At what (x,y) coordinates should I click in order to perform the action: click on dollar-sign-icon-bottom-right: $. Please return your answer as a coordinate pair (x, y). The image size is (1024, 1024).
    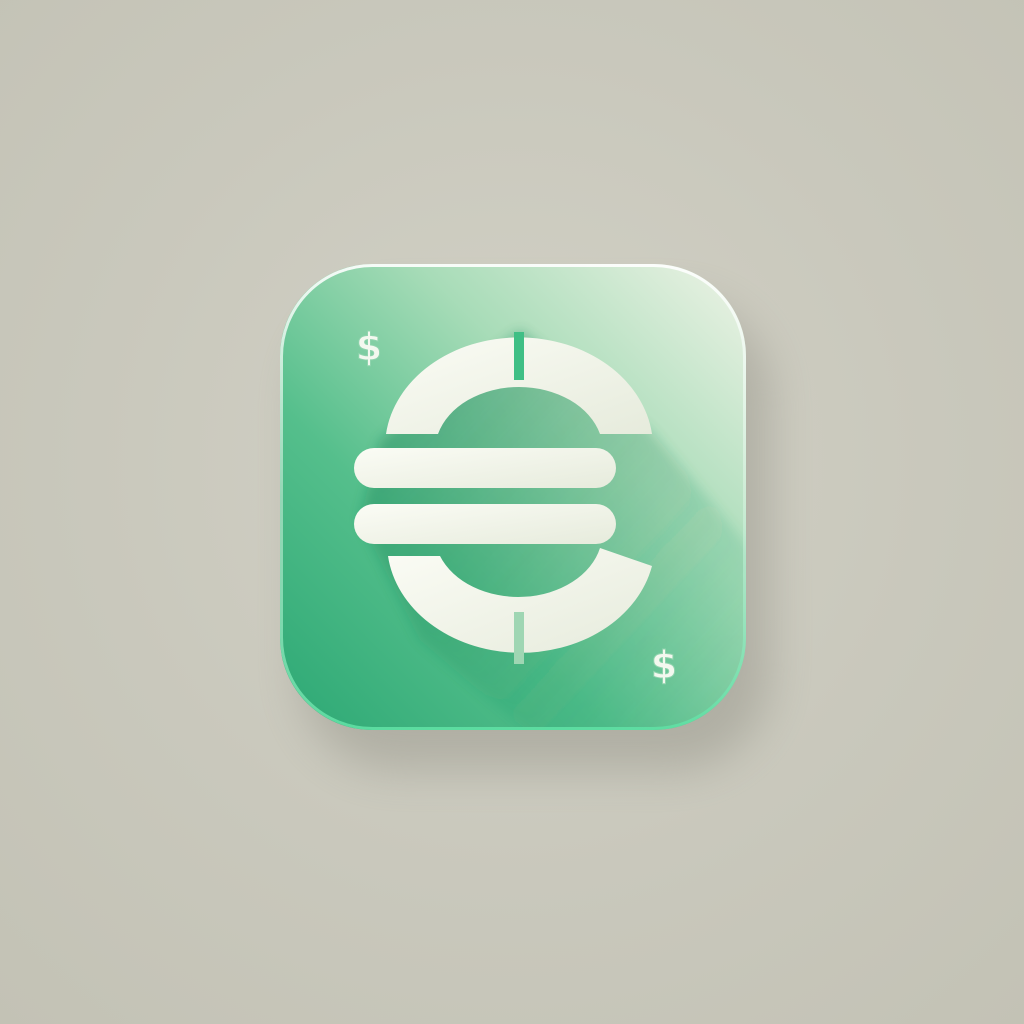
    Looking at the image, I should click on (664, 665).